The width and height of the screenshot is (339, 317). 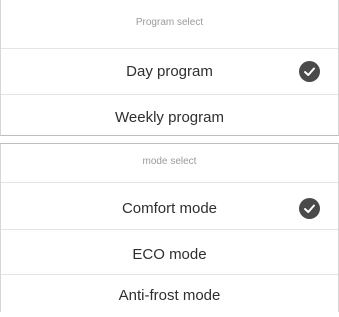 I want to click on program-select-header: Program select, so click(x=169, y=22).